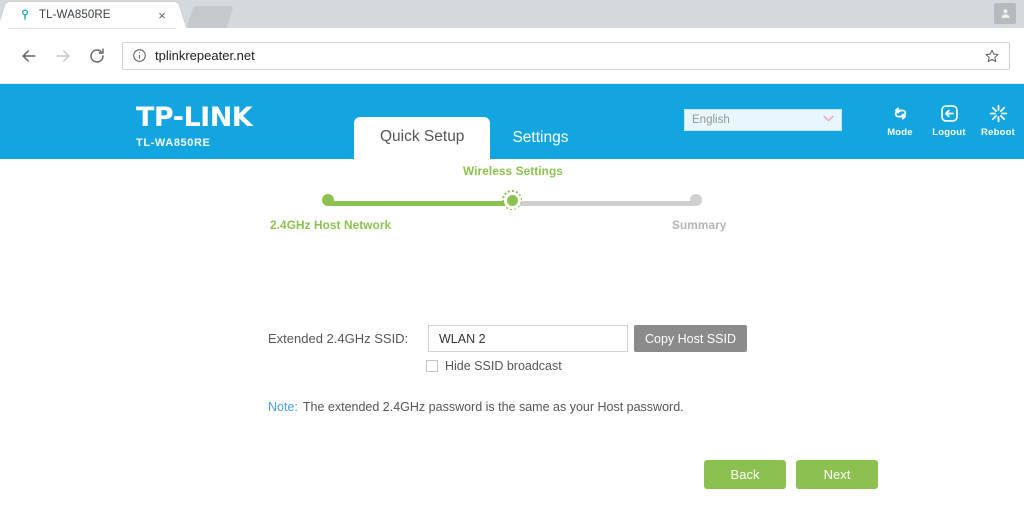 Image resolution: width=1024 pixels, height=522 pixels. Describe the element at coordinates (791, 474) in the screenshot. I see `form-actions: Back Next` at that location.